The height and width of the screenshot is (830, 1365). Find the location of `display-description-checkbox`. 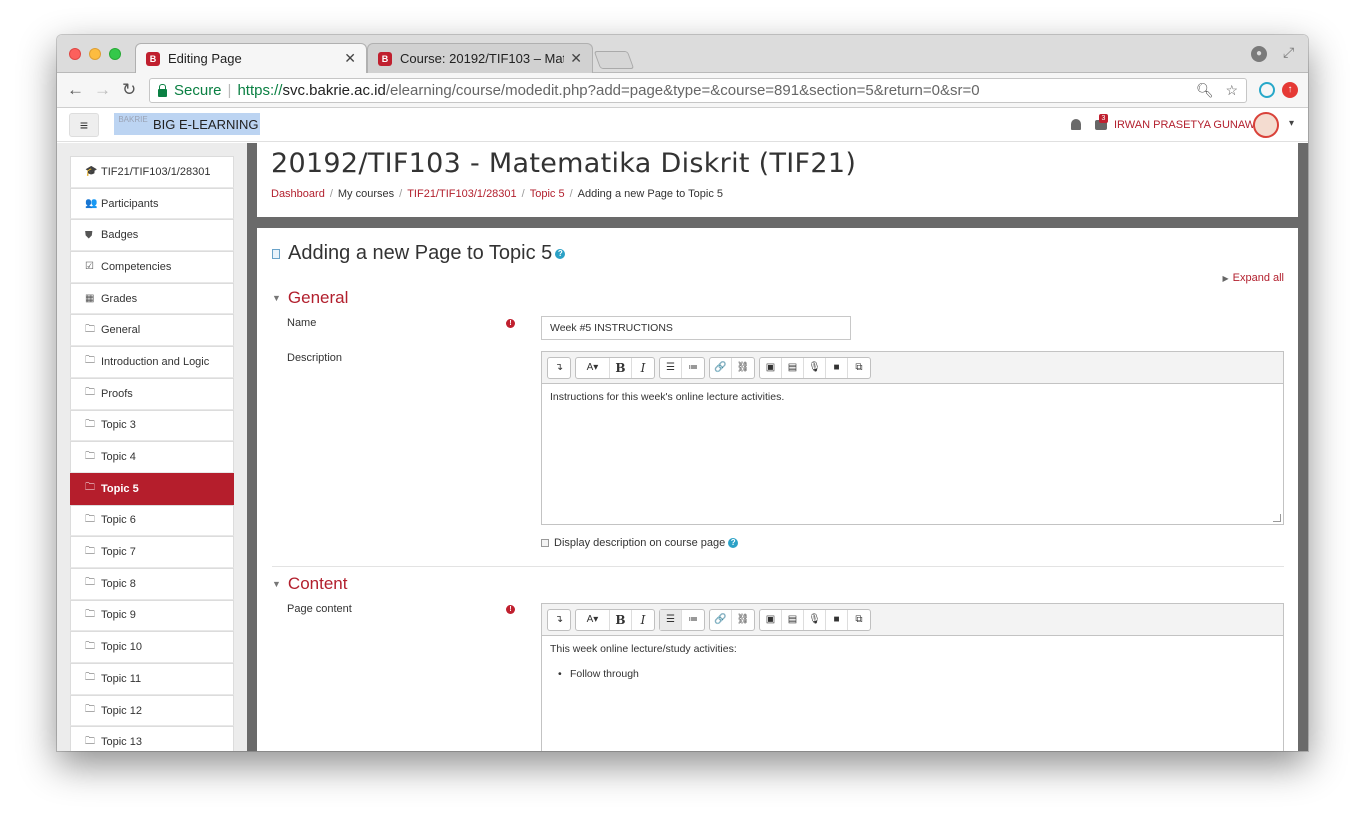

display-description-checkbox is located at coordinates (545, 543).